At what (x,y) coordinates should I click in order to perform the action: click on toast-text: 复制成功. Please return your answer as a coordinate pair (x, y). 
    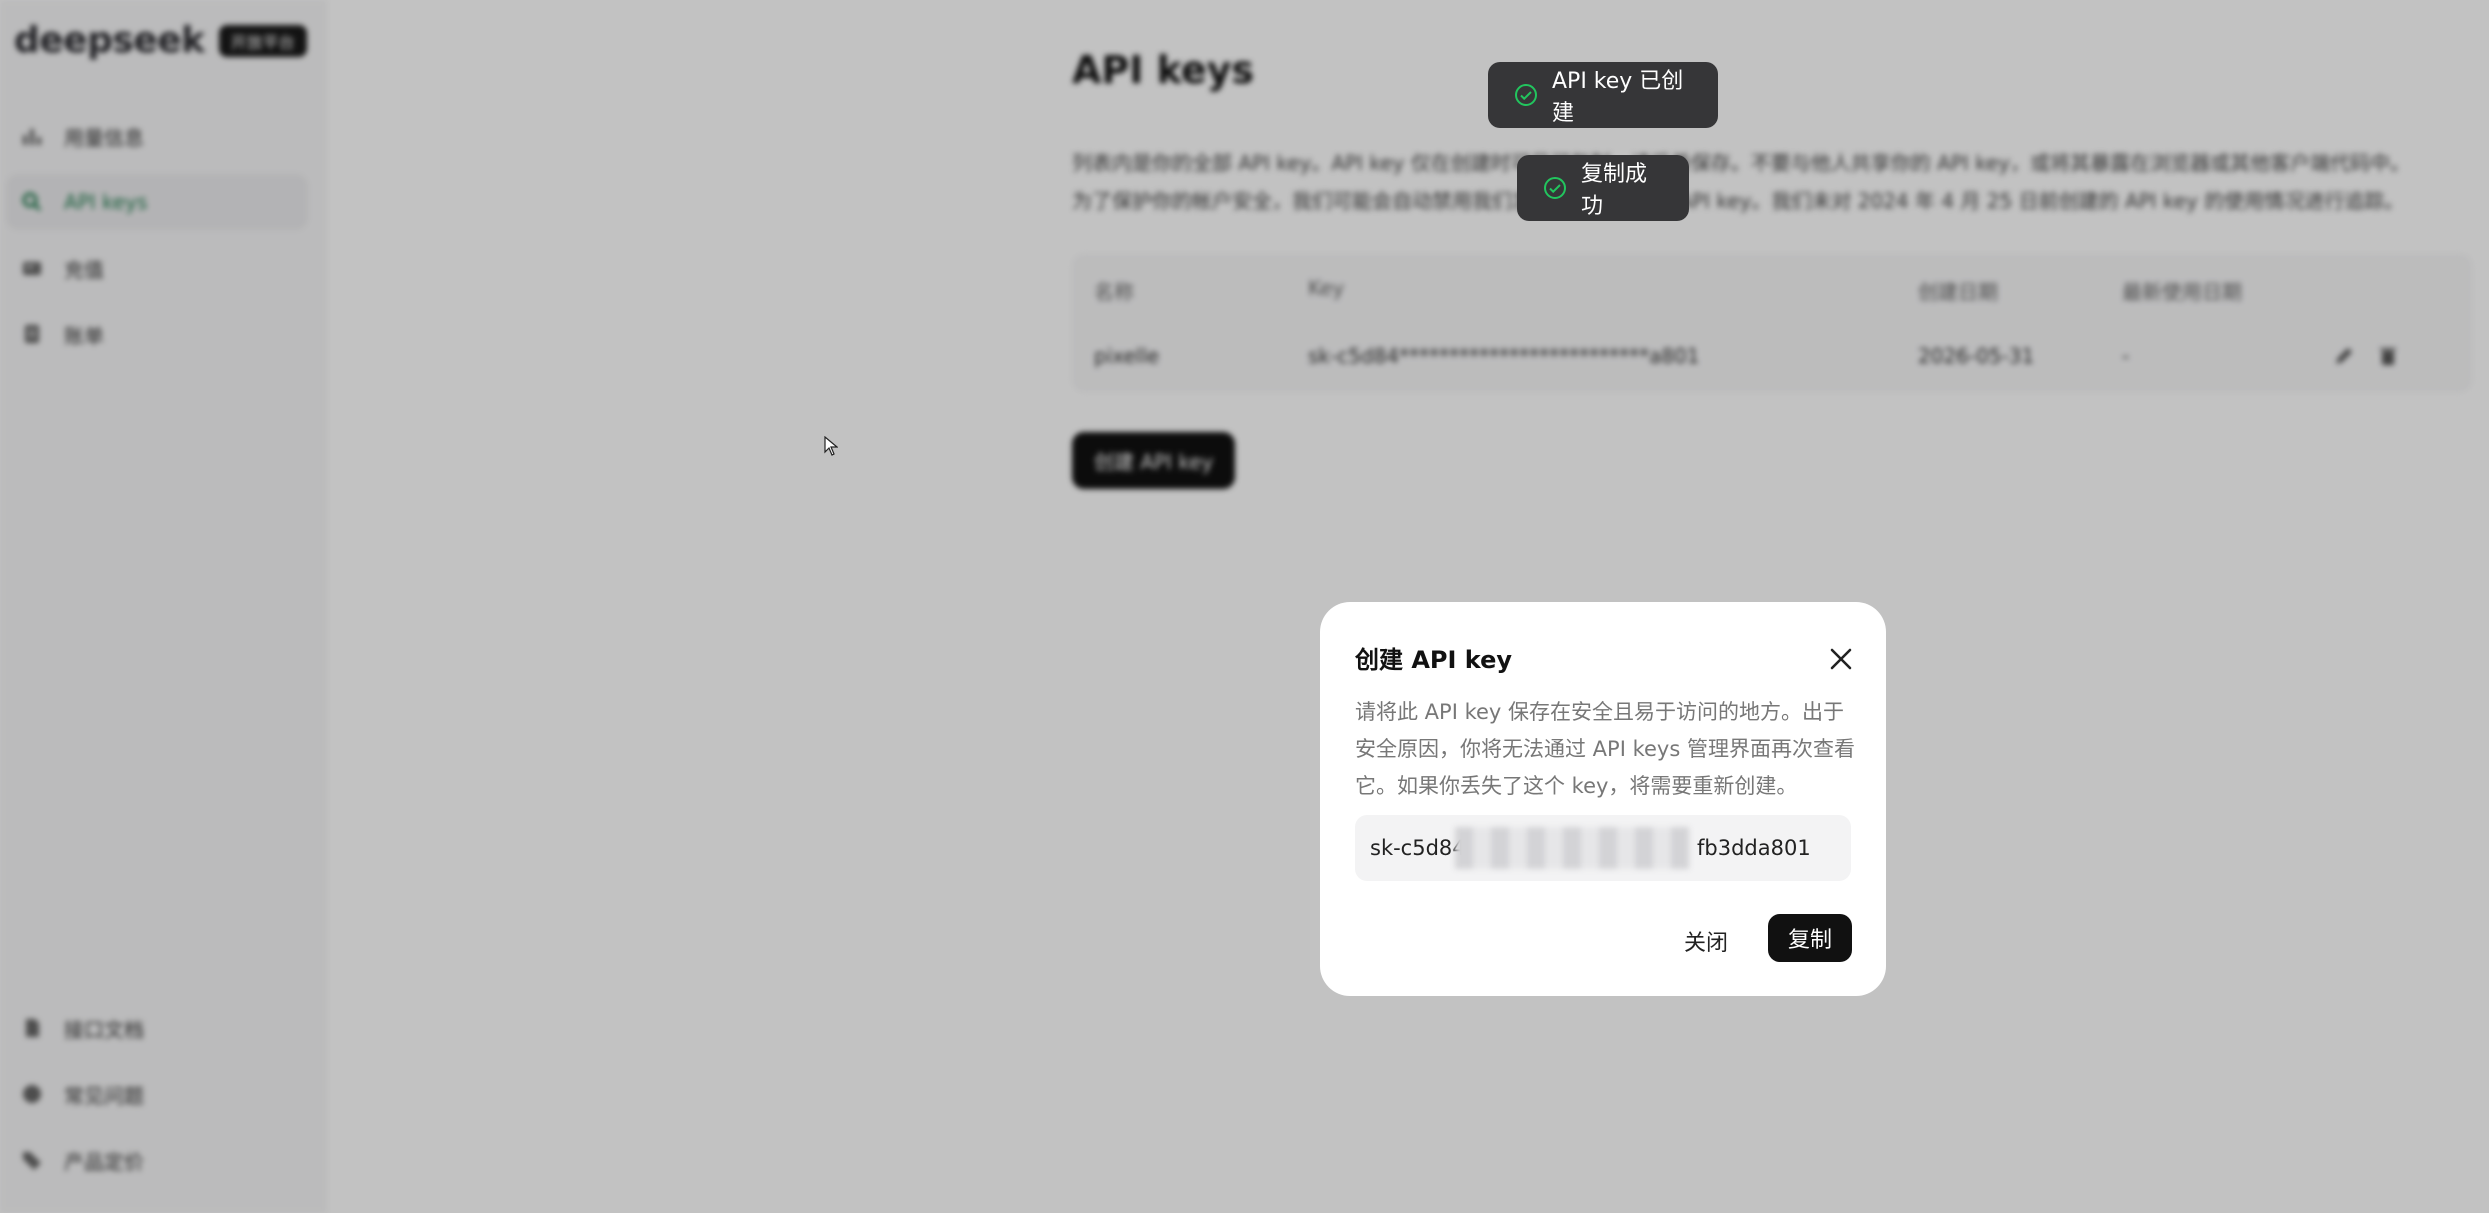
    Looking at the image, I should click on (1614, 190).